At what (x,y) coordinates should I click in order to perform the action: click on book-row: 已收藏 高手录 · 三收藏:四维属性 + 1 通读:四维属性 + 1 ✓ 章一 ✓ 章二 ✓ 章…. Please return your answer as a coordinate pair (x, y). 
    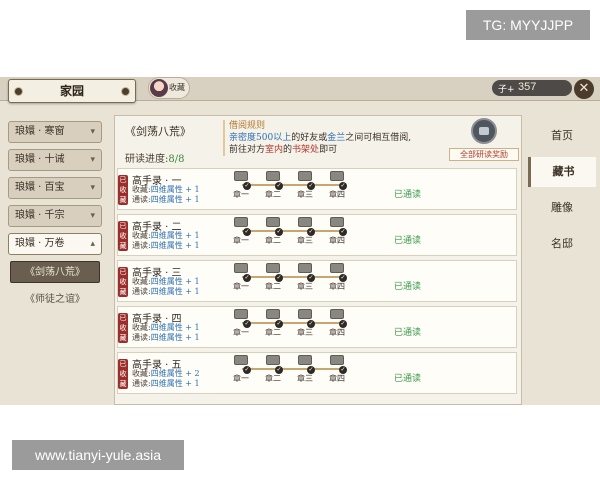
    Looking at the image, I should click on (317, 281).